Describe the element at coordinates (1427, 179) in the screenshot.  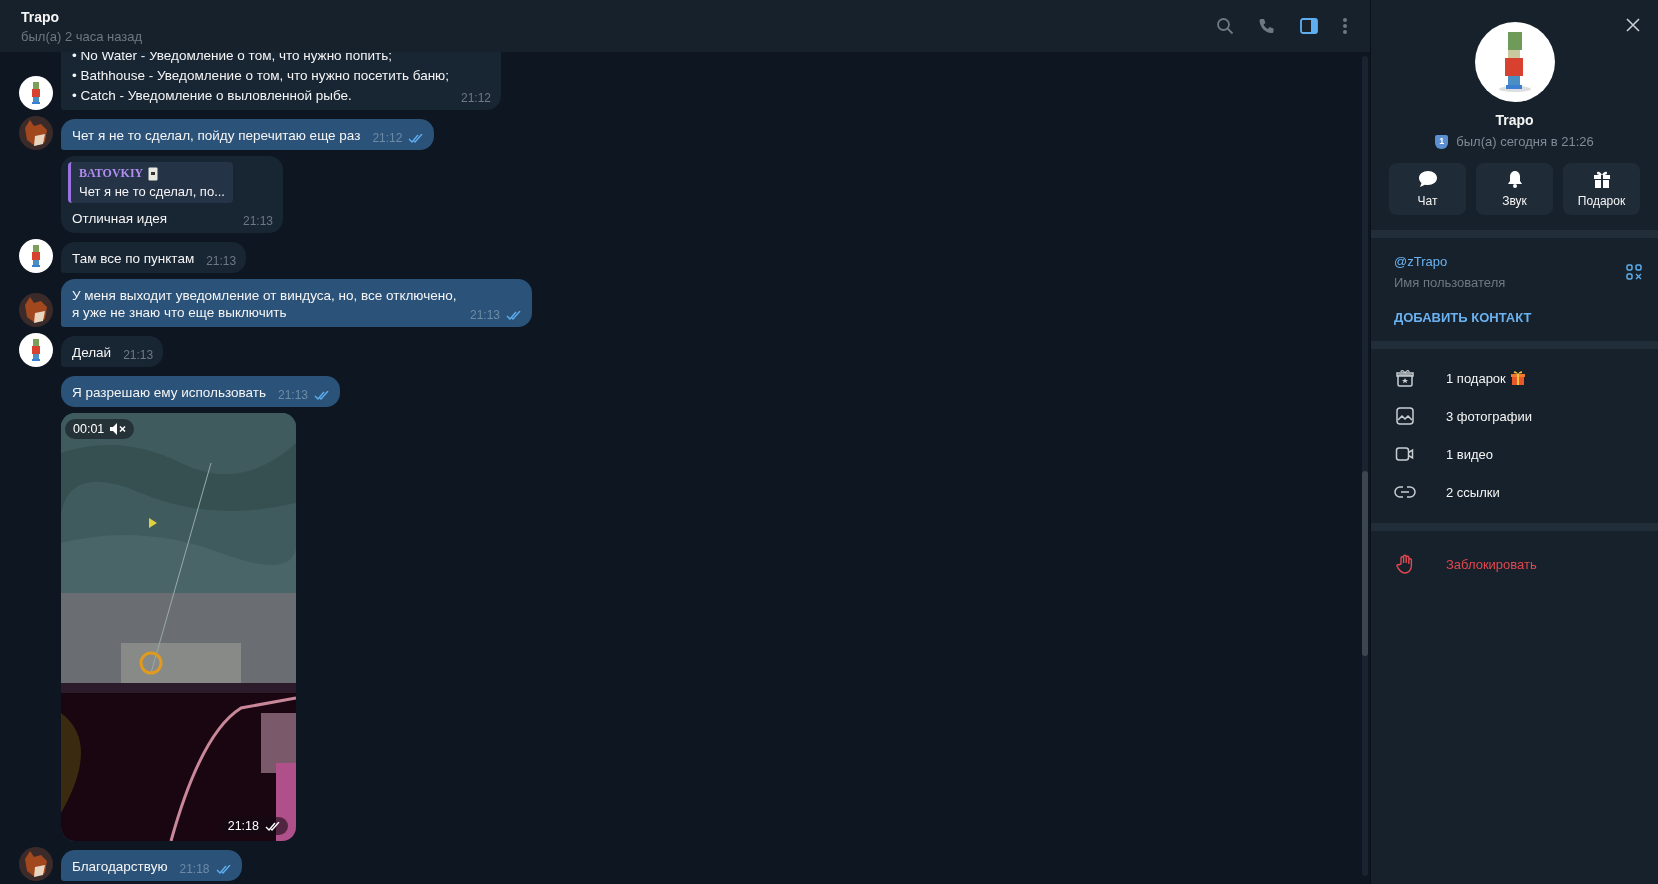
I see `chat-bubble-icon` at that location.